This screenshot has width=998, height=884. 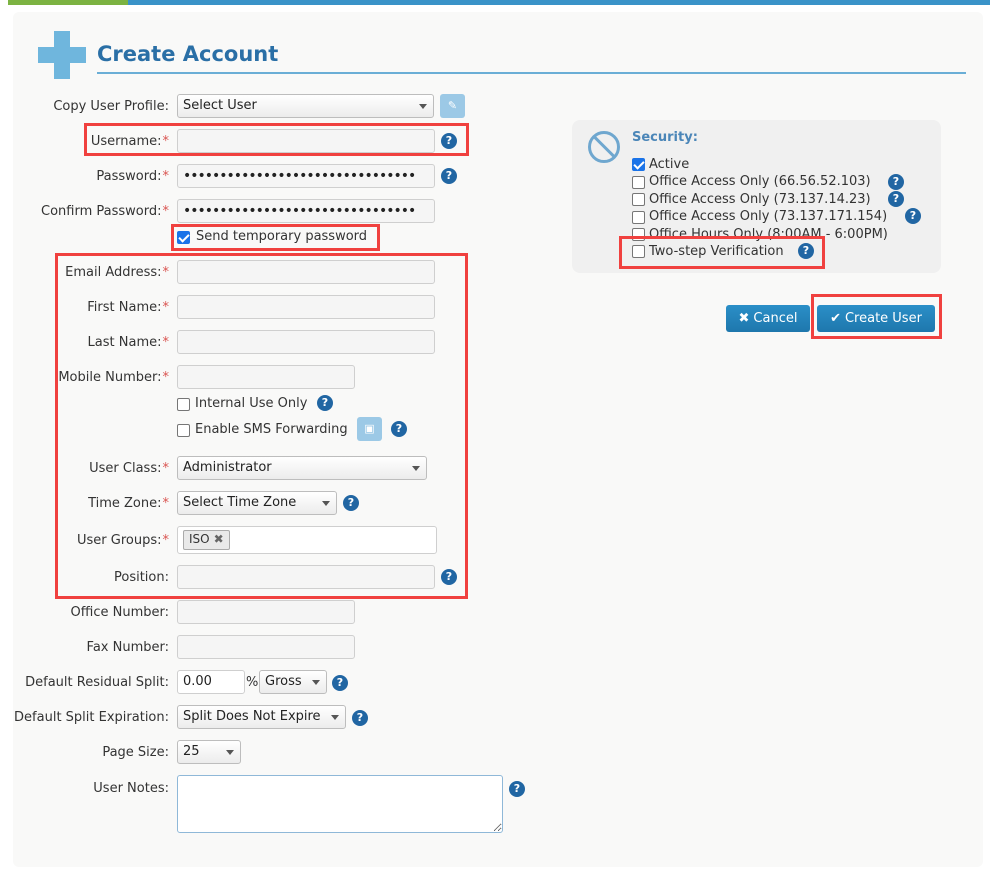 What do you see at coordinates (275, 237) in the screenshot?
I see `highlight-send-temp-password` at bounding box center [275, 237].